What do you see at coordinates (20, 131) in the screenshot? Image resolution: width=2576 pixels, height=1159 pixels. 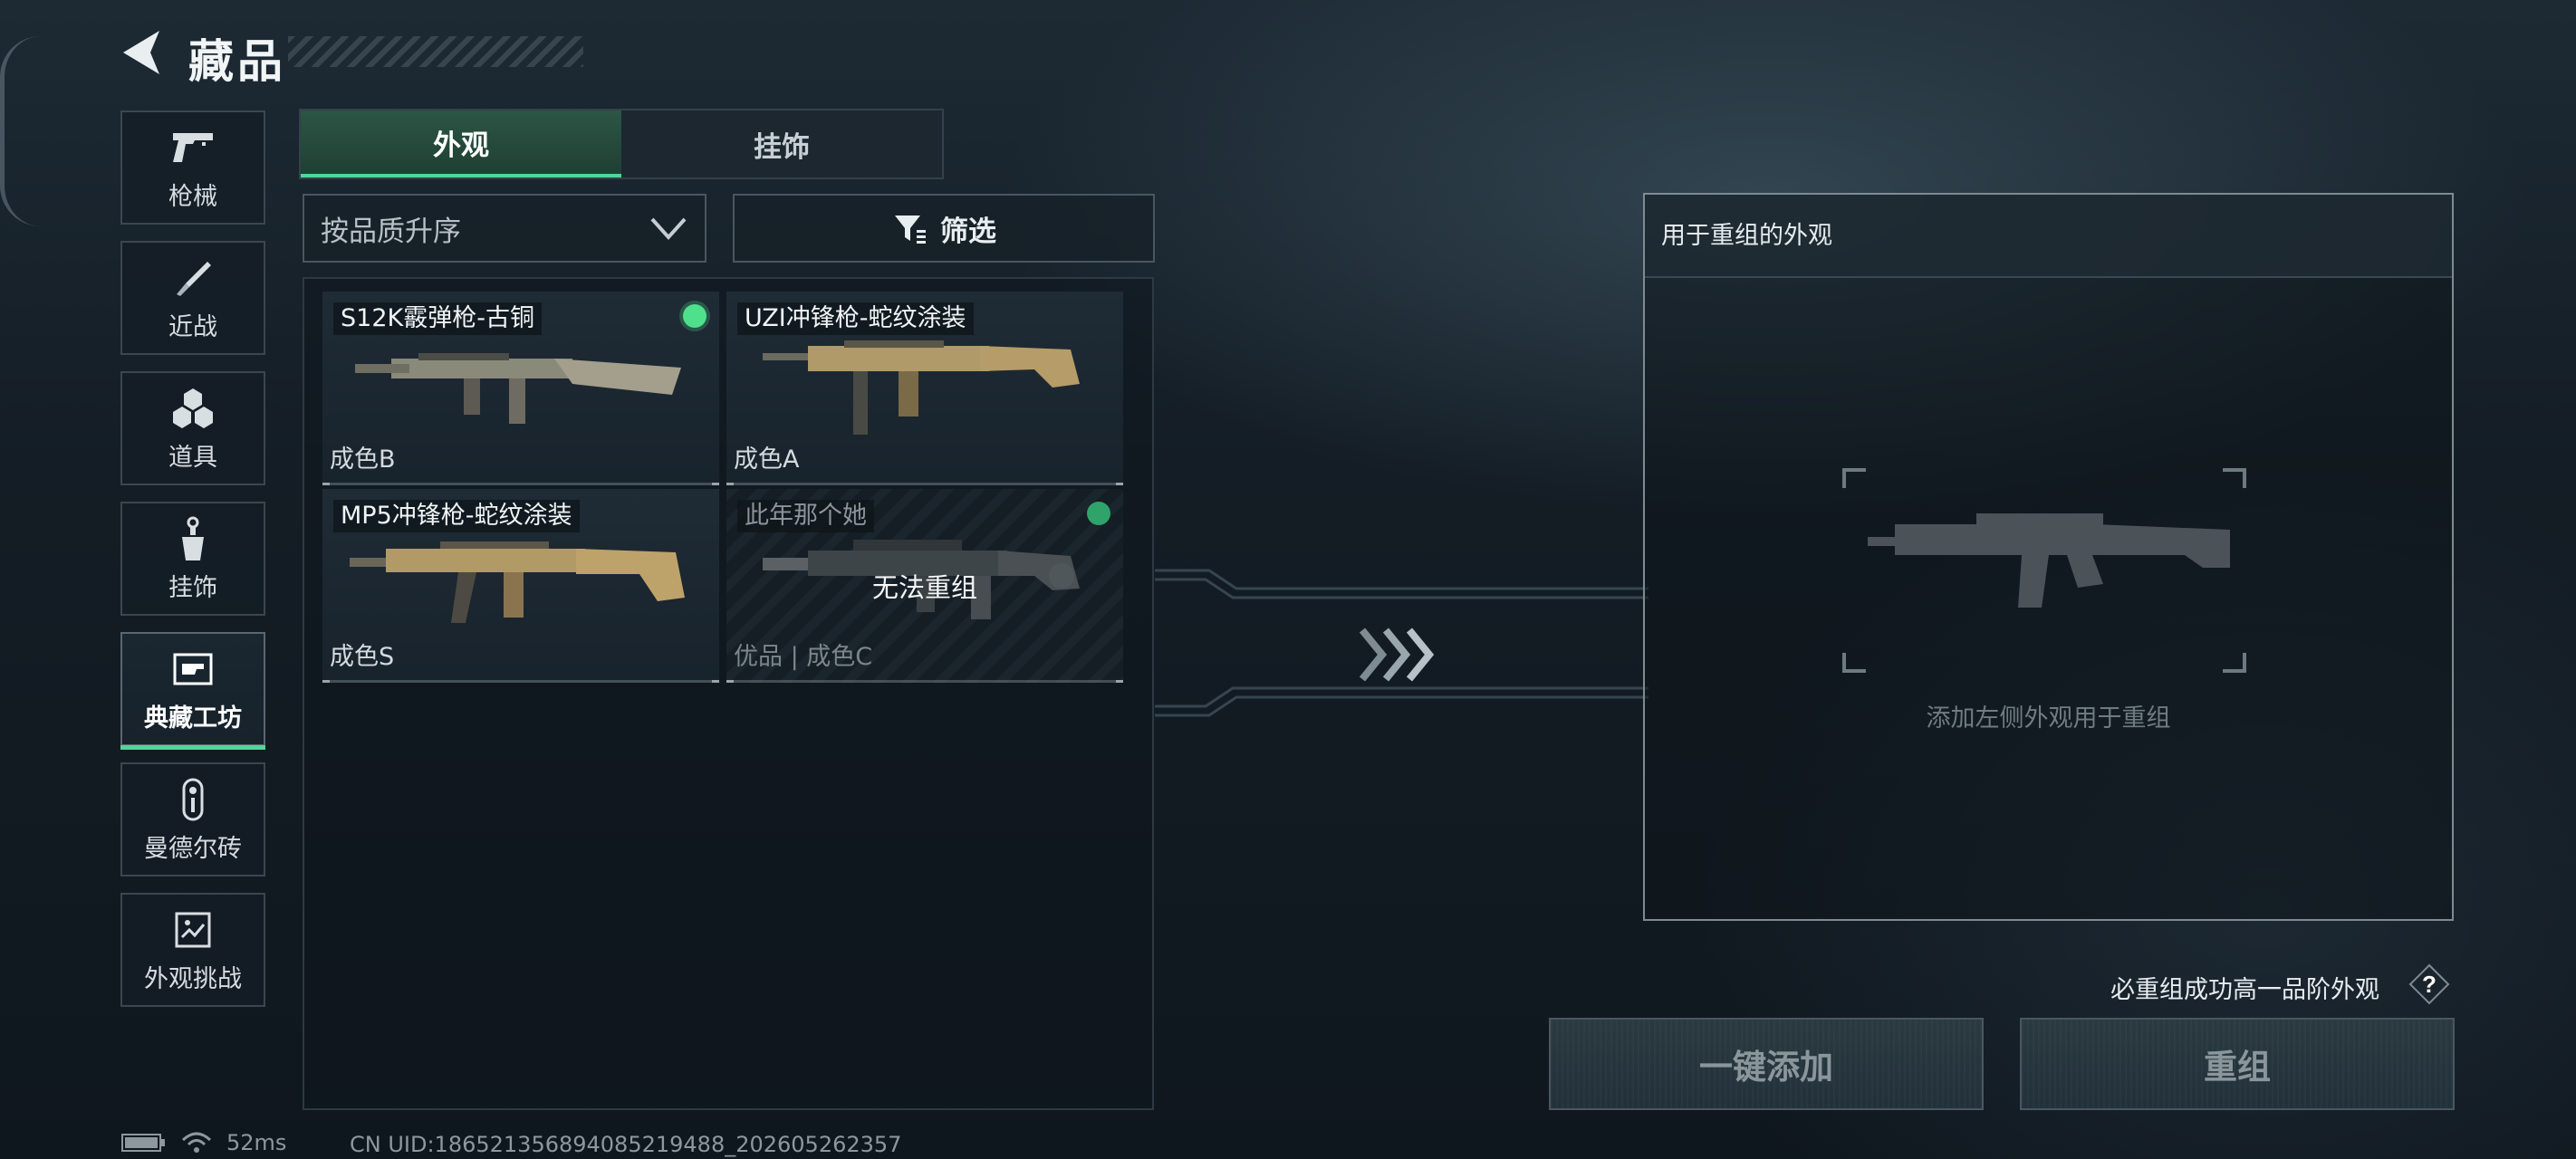 I see `edge-decoration` at bounding box center [20, 131].